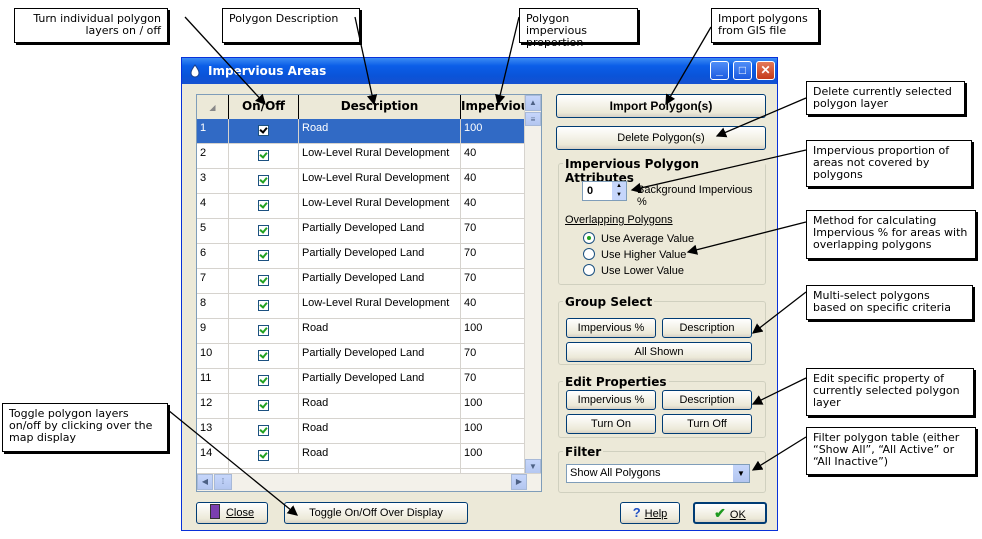 This screenshot has width=982, height=539. Describe the element at coordinates (730, 513) in the screenshot. I see `ok-button: ✔ OK` at that location.